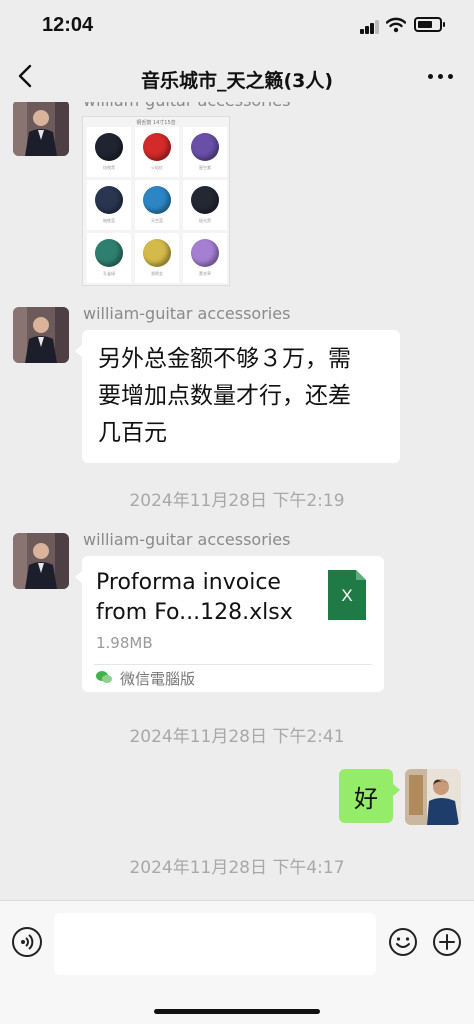 The width and height of the screenshot is (474, 1024). What do you see at coordinates (68, 25) in the screenshot?
I see `status-time: 12:04` at bounding box center [68, 25].